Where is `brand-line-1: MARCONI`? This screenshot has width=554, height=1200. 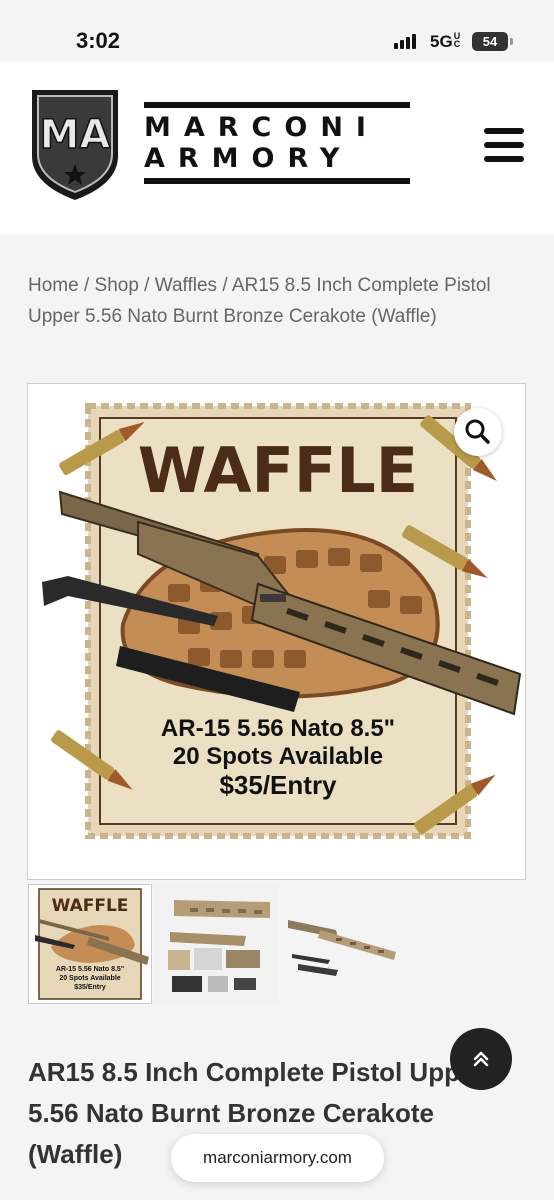
brand-line-1: MARCONI is located at coordinates (261, 127).